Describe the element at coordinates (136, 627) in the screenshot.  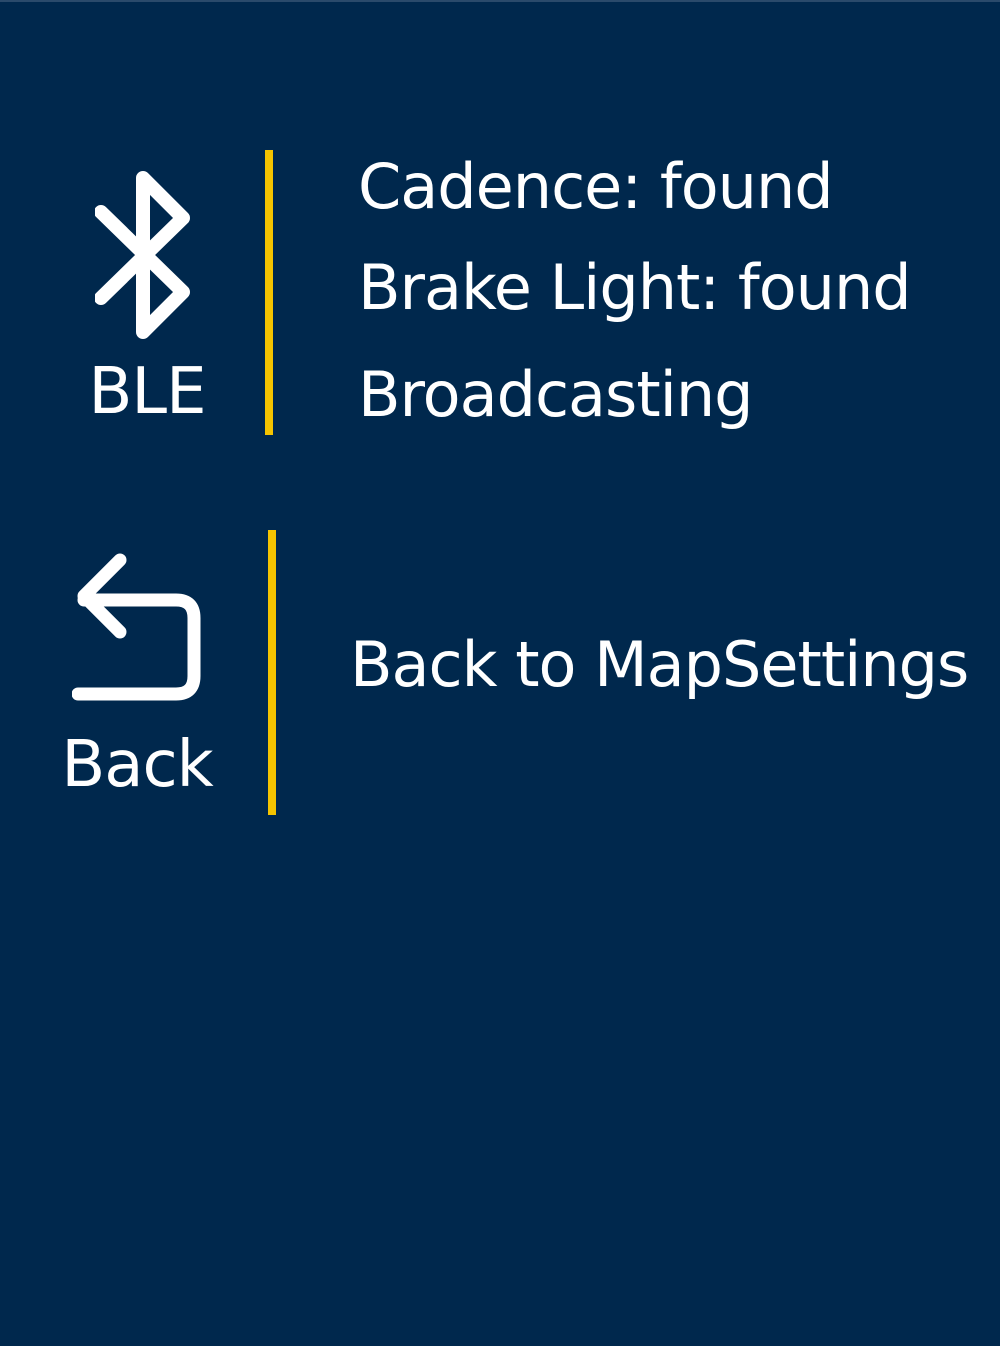
I see `back-arrow-icon` at that location.